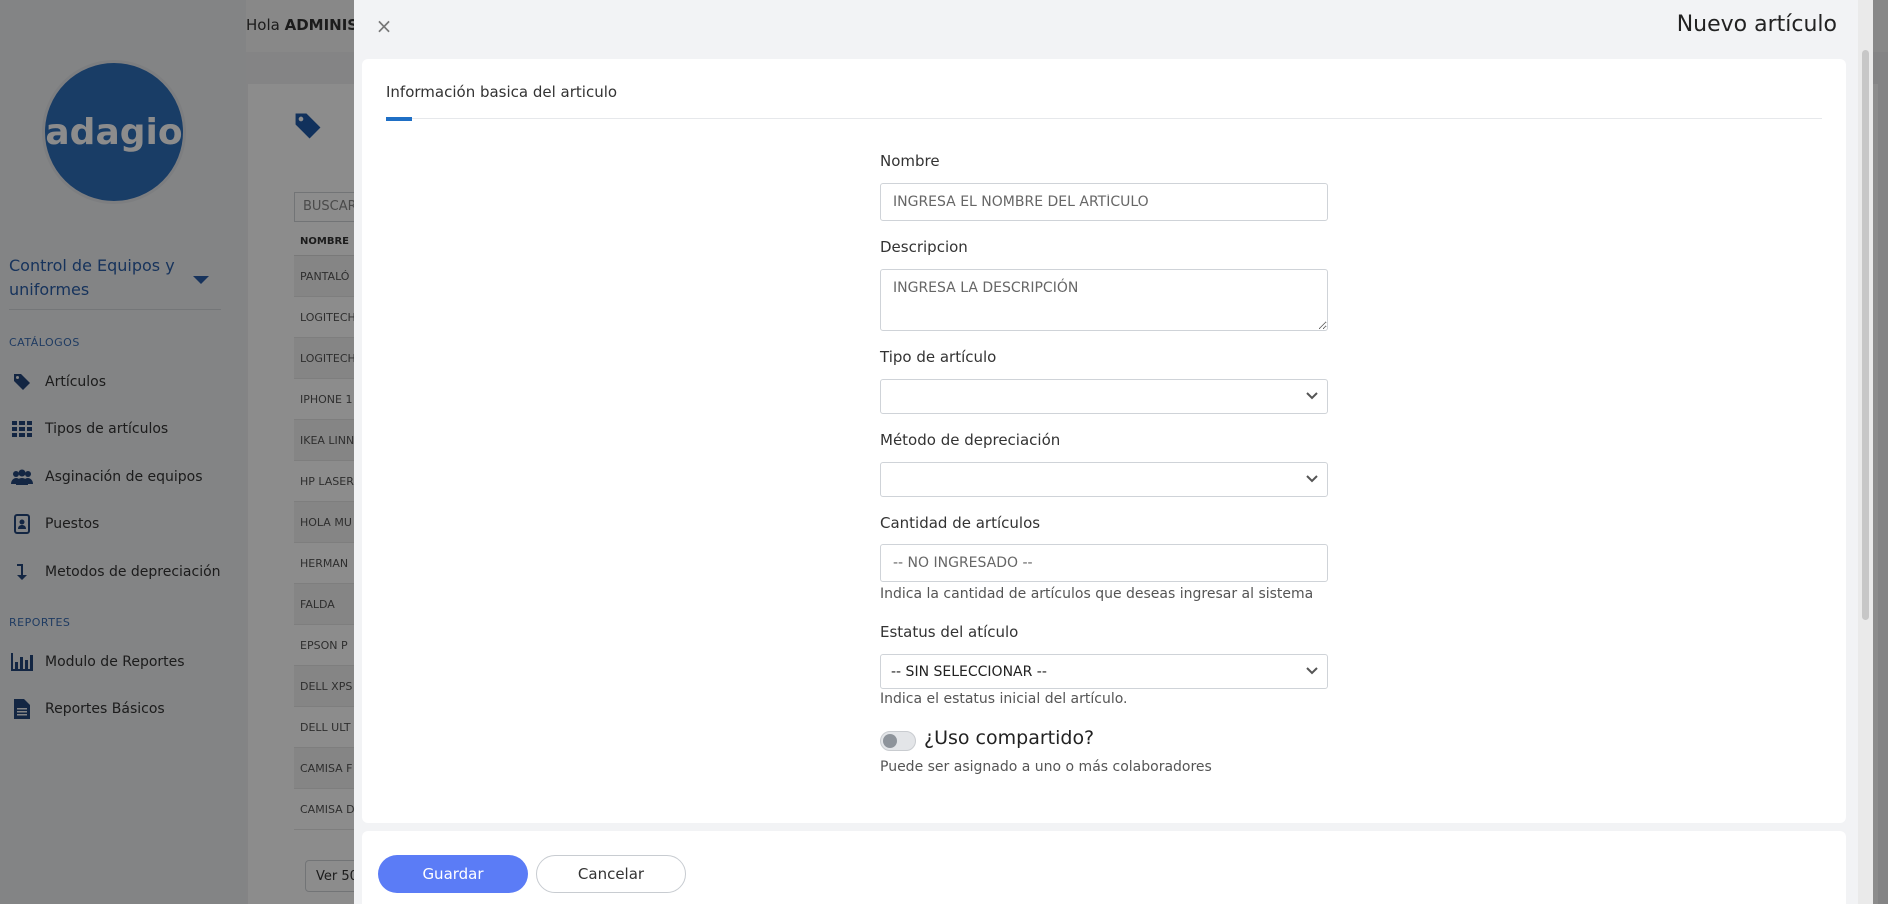  Describe the element at coordinates (399, 119) in the screenshot. I see `tab-active-indicator` at that location.